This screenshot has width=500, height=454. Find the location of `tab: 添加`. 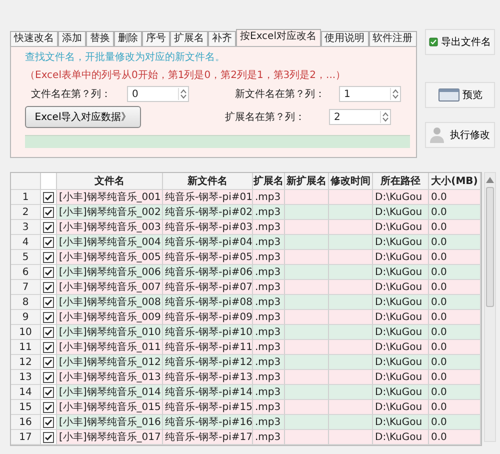

tab: 添加 is located at coordinates (72, 38).